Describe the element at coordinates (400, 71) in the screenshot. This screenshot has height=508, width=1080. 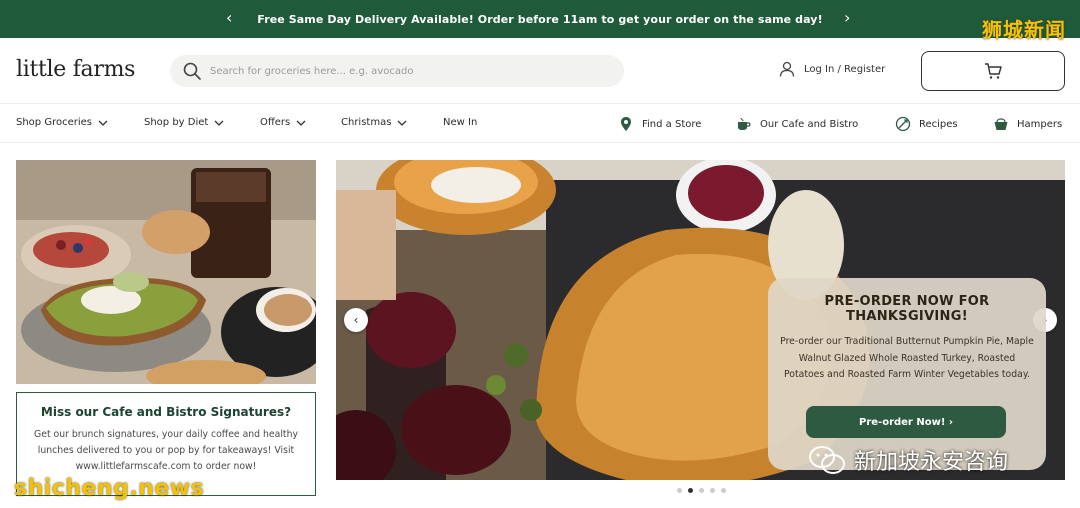
I see `search-input` at that location.